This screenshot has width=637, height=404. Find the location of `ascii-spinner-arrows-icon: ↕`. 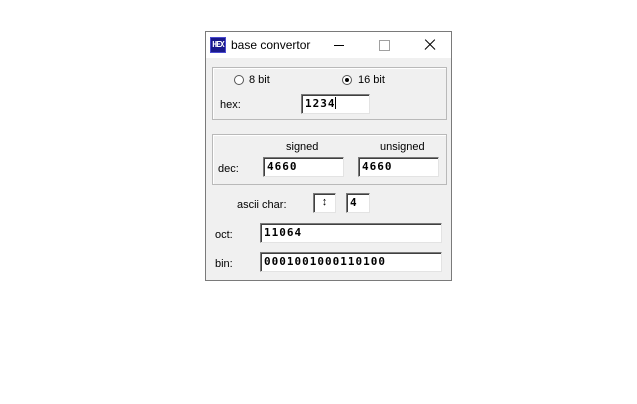

ascii-spinner-arrows-icon: ↕ is located at coordinates (324, 203).